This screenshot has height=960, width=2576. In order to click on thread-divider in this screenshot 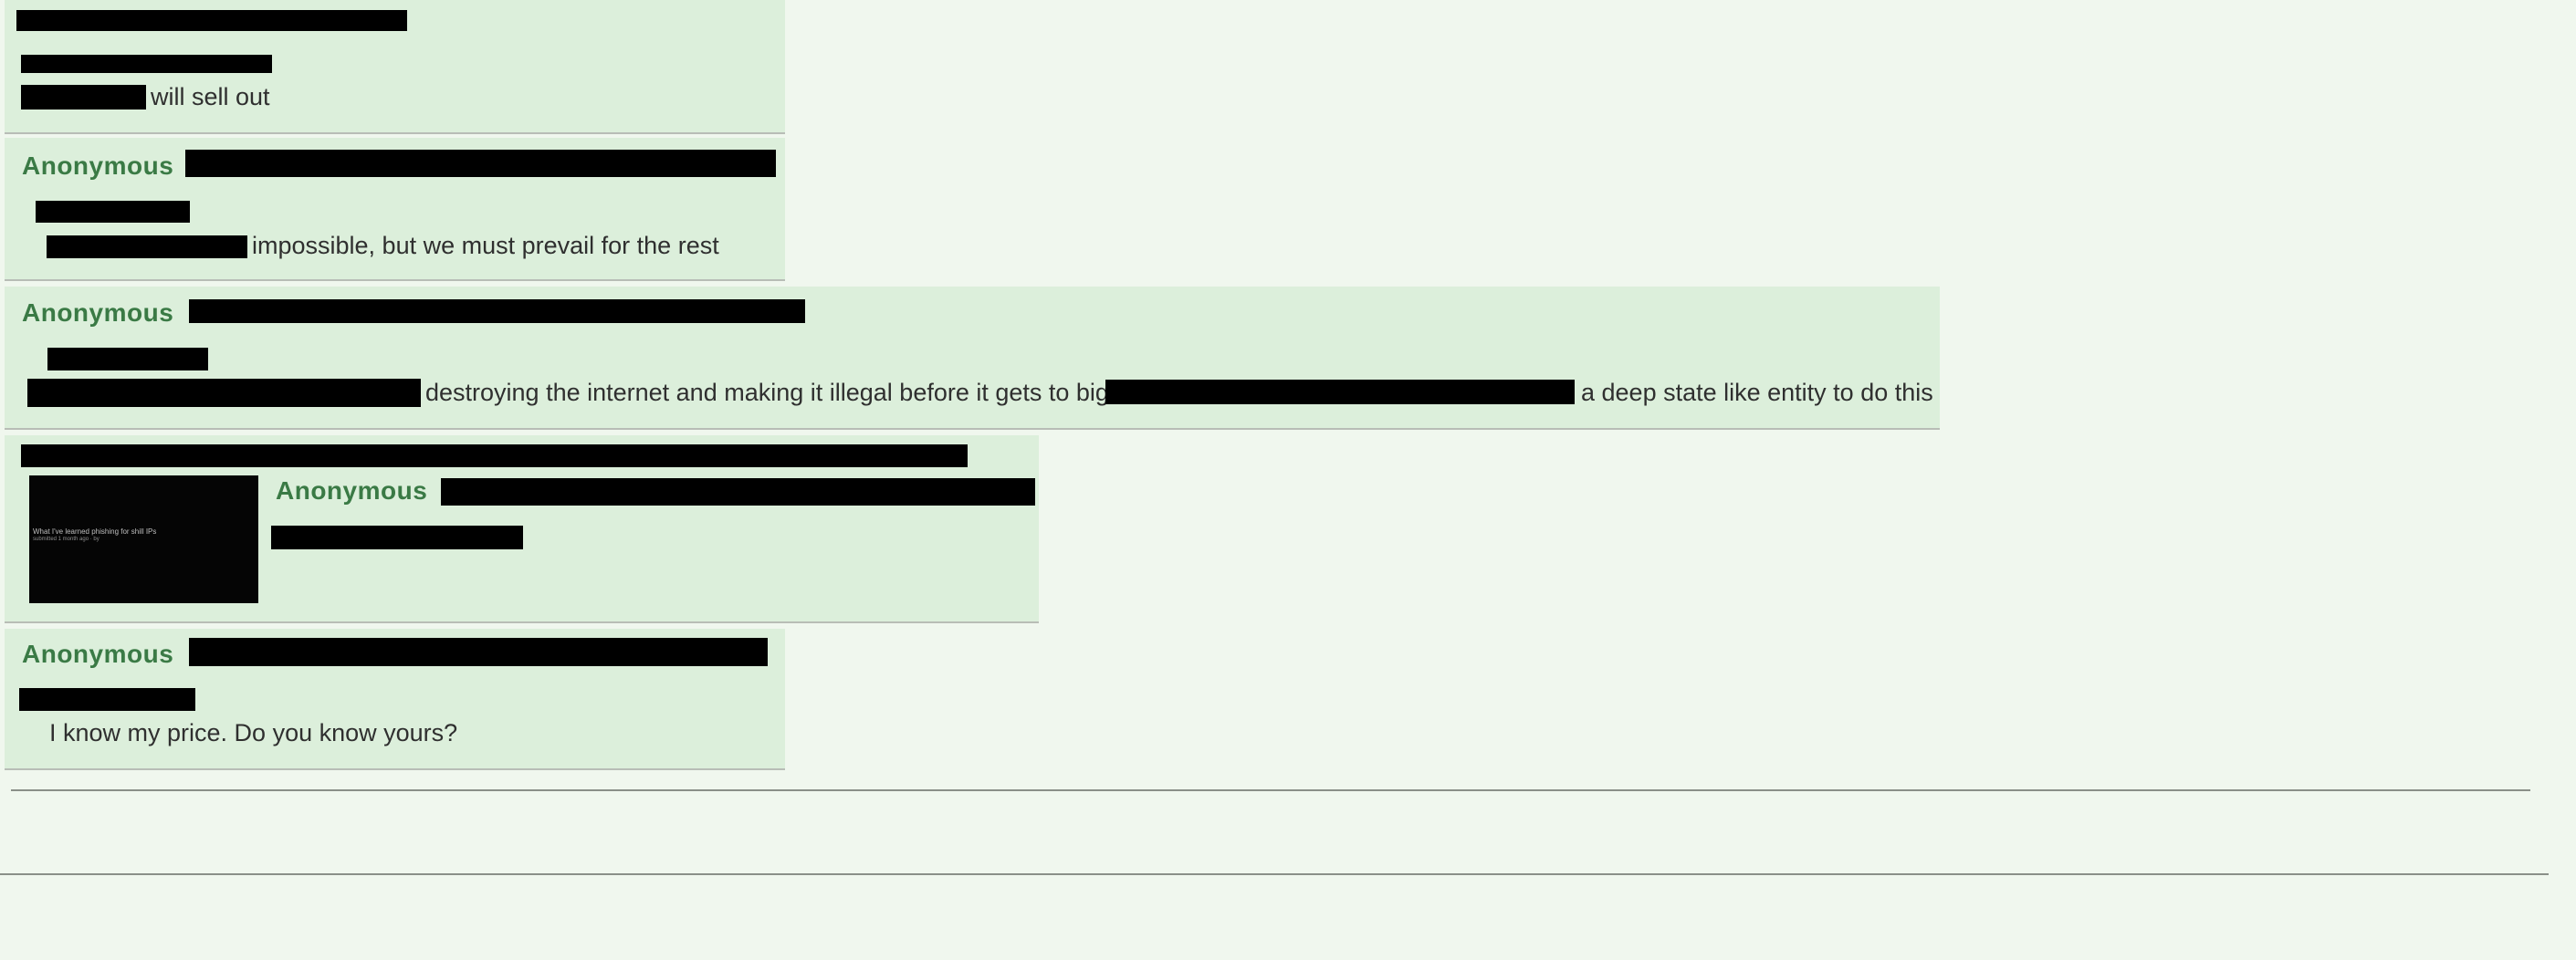, I will do `click(1271, 790)`.